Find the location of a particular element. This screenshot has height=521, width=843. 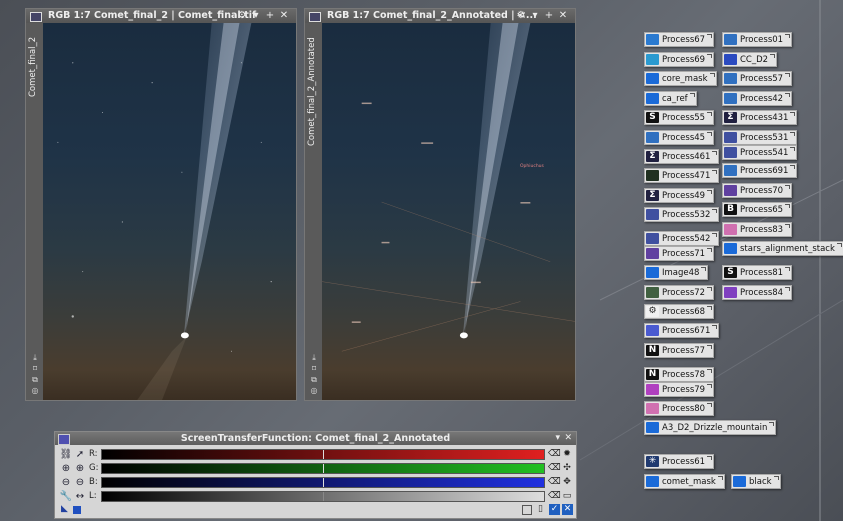

process-icon: S Process55 is located at coordinates (679, 117).